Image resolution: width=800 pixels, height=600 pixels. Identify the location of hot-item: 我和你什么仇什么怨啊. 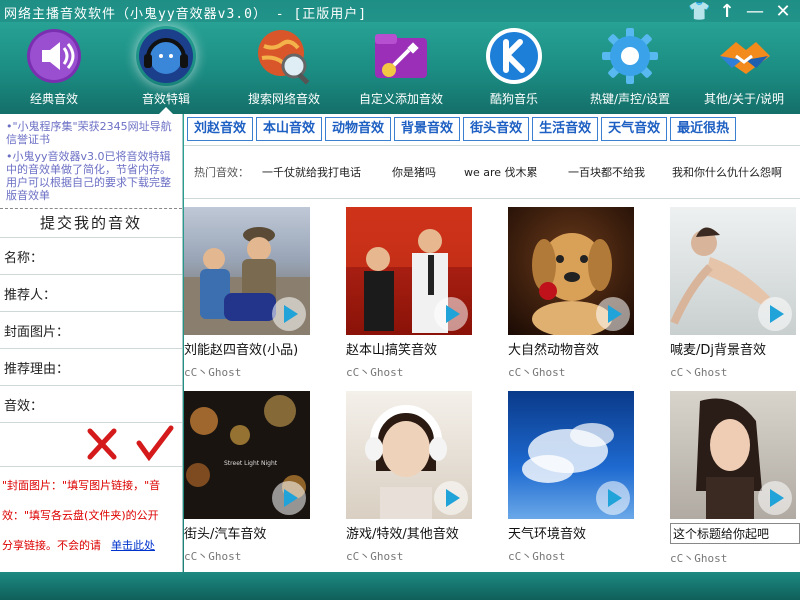
(727, 172).